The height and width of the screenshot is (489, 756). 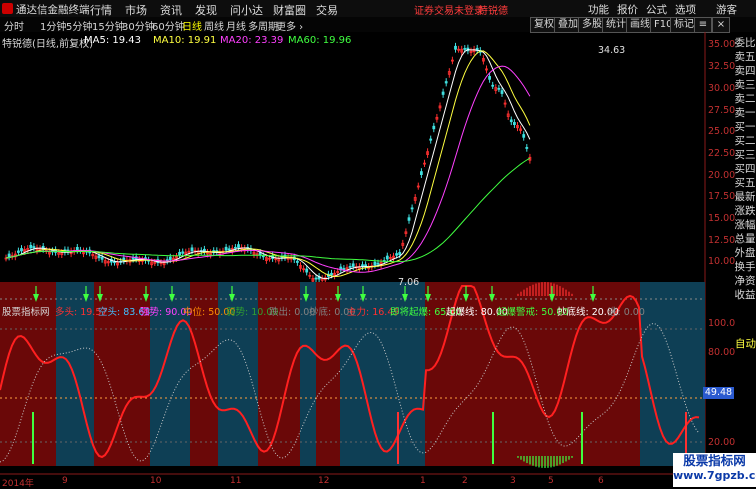 I want to click on price-tick: 25.00, so click(x=722, y=131).